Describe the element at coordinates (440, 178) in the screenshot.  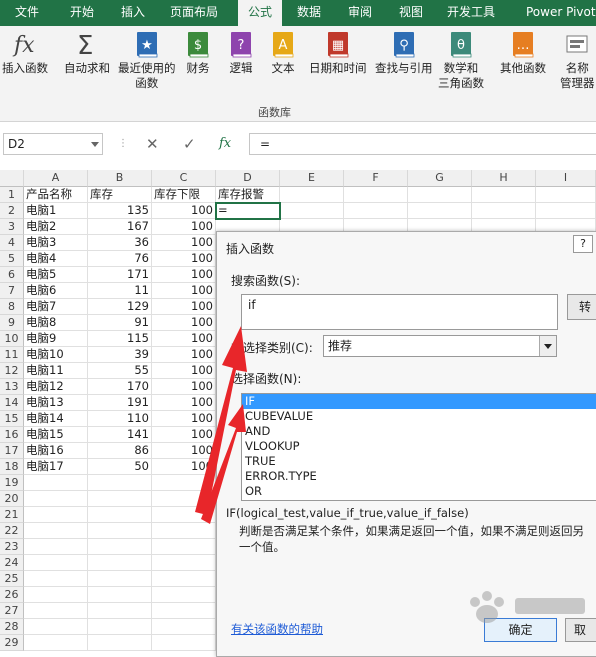
I see `column-header: G` at that location.